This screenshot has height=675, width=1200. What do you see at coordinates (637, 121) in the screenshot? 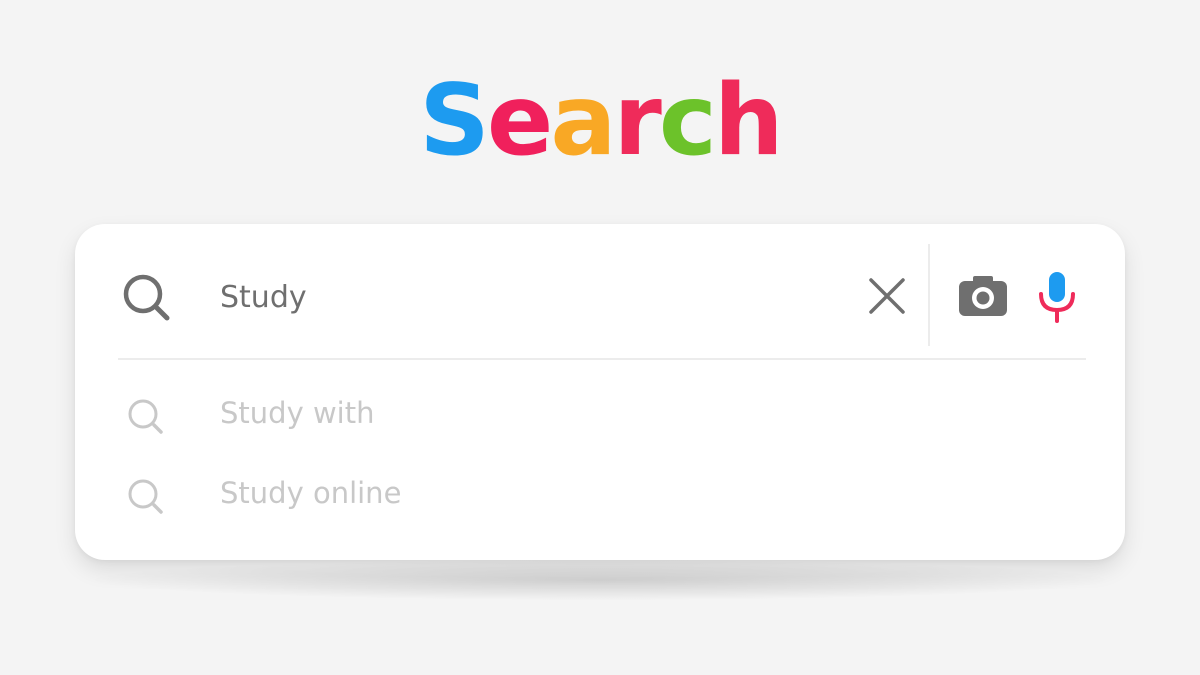
I see `logo-letter: r` at bounding box center [637, 121].